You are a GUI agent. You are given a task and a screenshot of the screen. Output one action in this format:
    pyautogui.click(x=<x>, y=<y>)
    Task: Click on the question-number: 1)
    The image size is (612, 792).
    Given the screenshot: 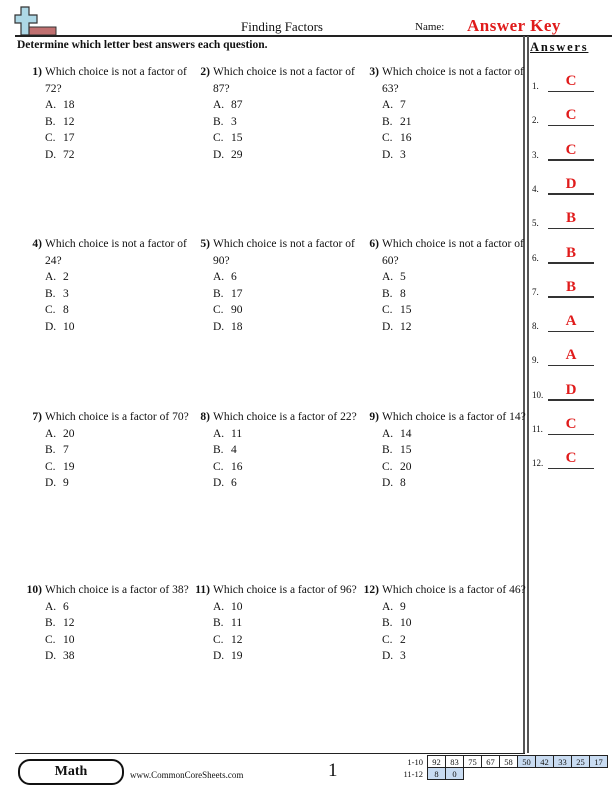 What is the action you would take?
    pyautogui.click(x=37, y=72)
    